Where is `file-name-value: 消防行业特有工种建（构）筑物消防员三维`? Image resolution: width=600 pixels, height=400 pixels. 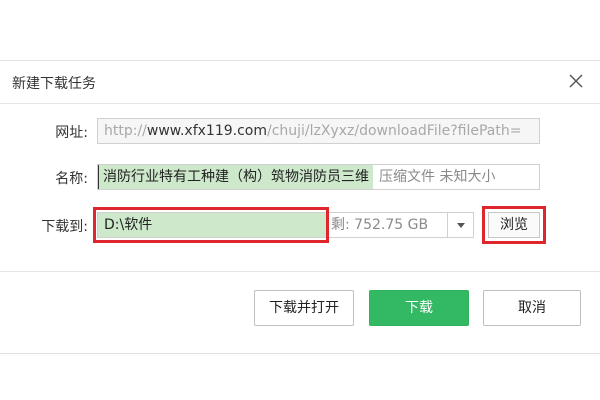 file-name-value: 消防行业特有工种建（构）筑物消防员三维 is located at coordinates (235, 177).